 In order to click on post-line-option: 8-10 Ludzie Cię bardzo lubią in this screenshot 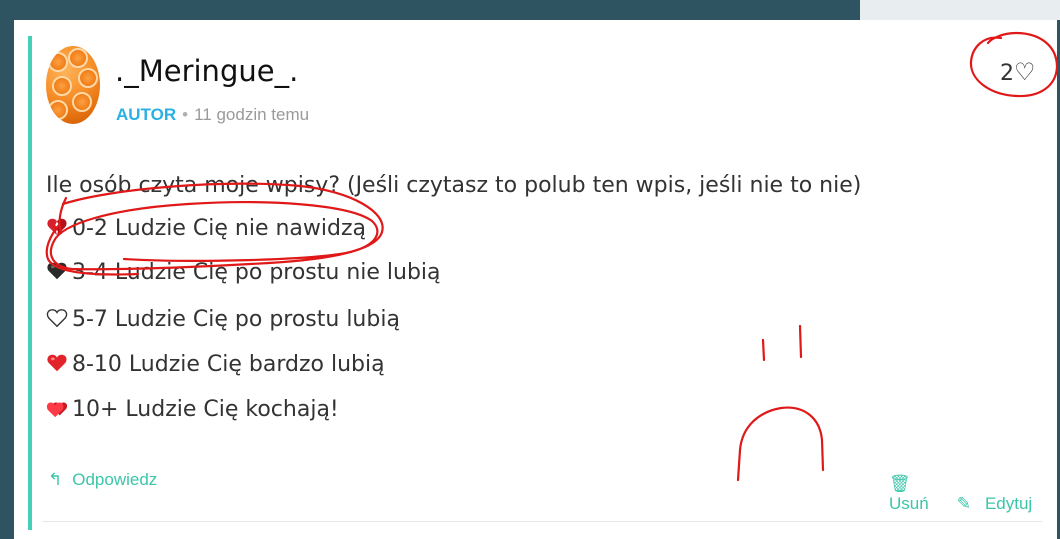, I will do `click(215, 364)`.